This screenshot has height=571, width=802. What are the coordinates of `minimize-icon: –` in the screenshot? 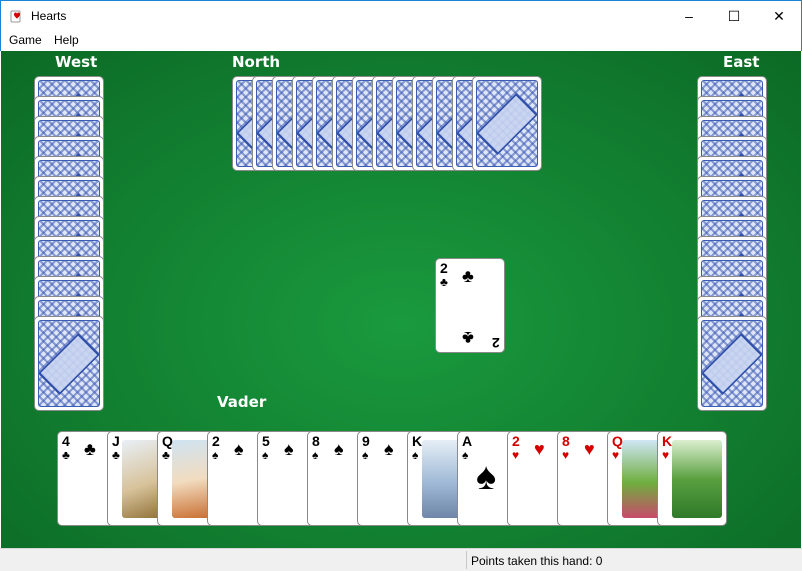 It's located at (689, 16).